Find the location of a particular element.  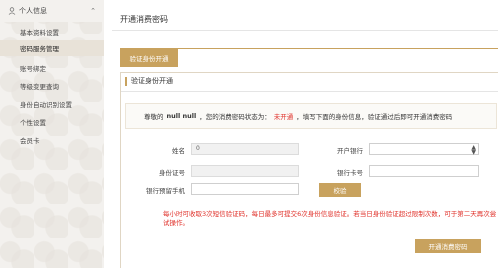

sidebar-item-label: 密码服务管理 is located at coordinates (39, 49).